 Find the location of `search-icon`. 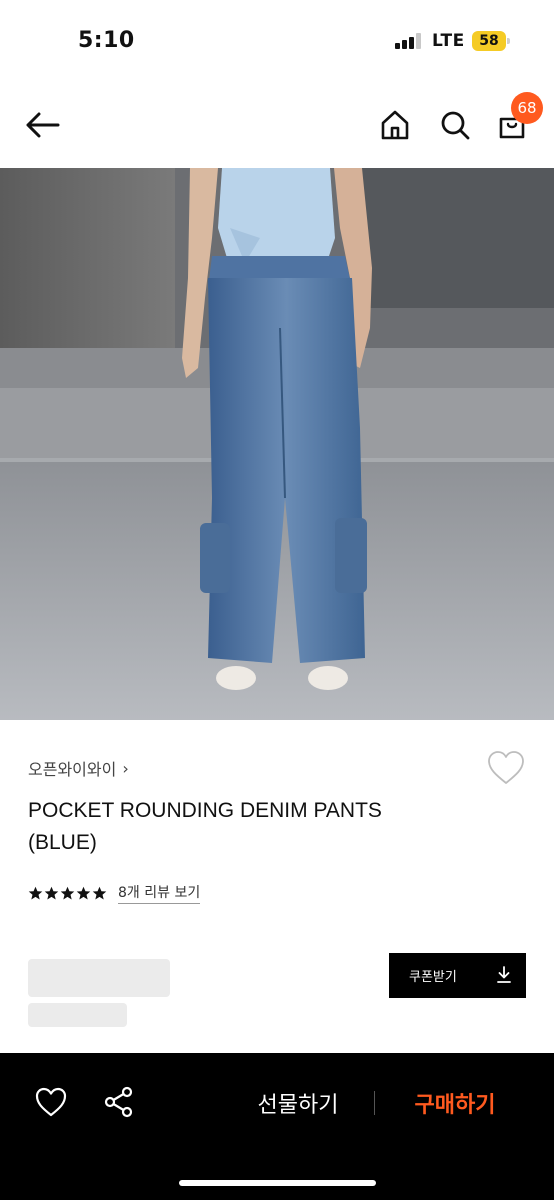

search-icon is located at coordinates (455, 125).